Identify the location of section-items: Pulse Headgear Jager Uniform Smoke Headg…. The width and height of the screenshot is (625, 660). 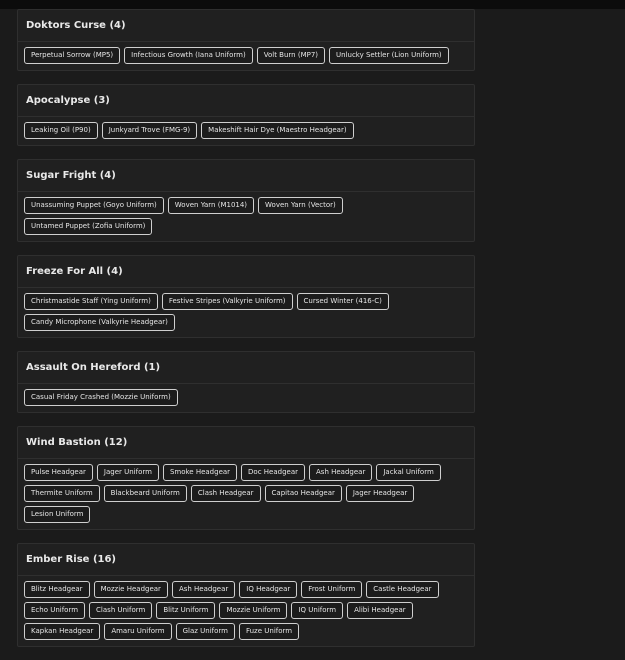
(246, 494).